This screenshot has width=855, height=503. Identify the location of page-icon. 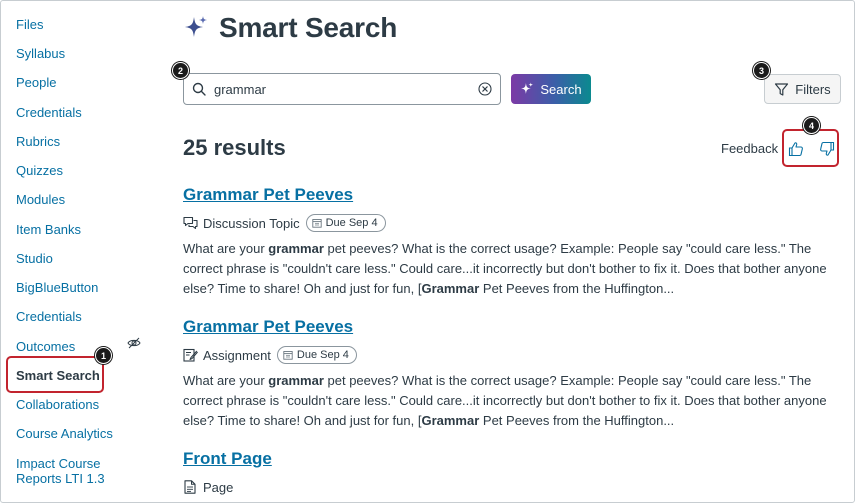
(190, 487).